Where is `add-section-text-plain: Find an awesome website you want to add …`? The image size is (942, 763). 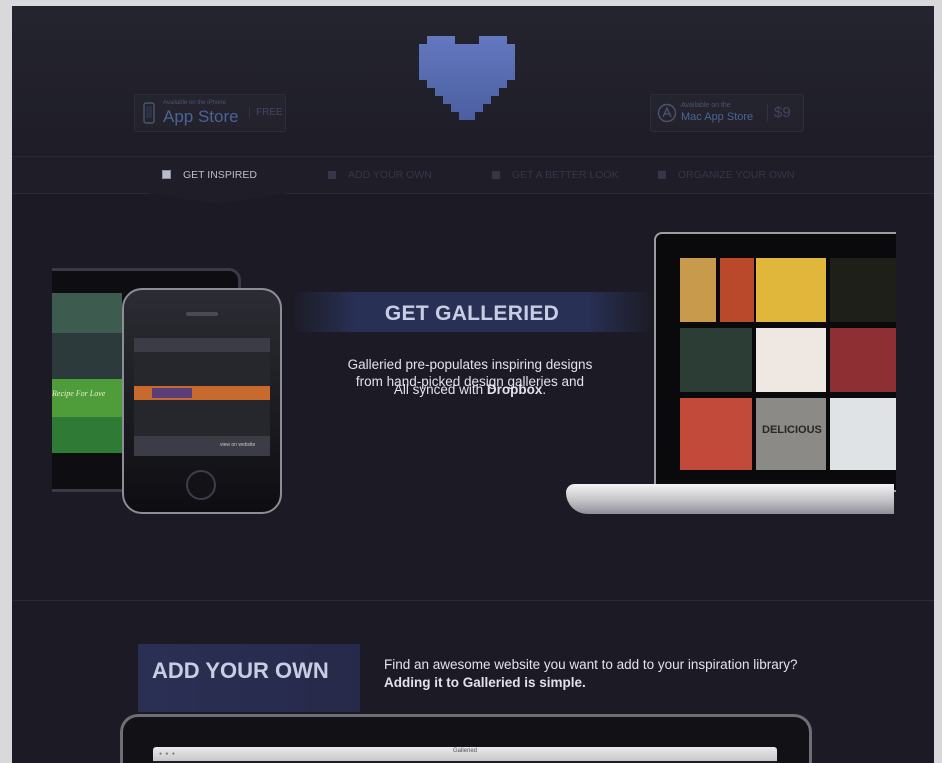 add-section-text-plain: Find an awesome website you want to add … is located at coordinates (591, 664).